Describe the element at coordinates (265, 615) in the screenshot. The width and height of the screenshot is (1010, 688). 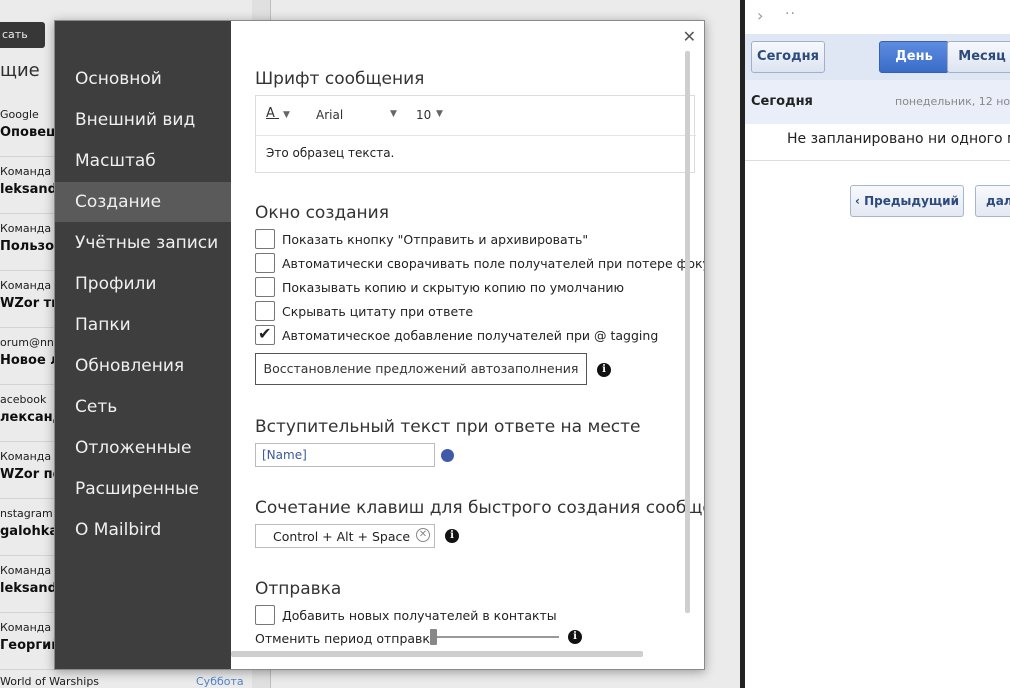
I see `add-contacts-checkbox` at that location.